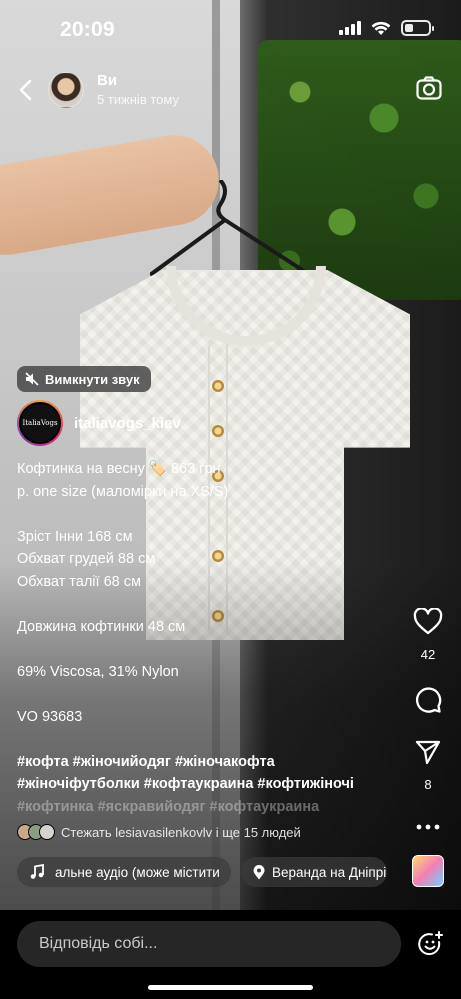 The width and height of the screenshot is (461, 999). Describe the element at coordinates (207, 762) in the screenshot. I see `hashtag-line: #кофта #жіночийодяг #жіночакофта` at that location.